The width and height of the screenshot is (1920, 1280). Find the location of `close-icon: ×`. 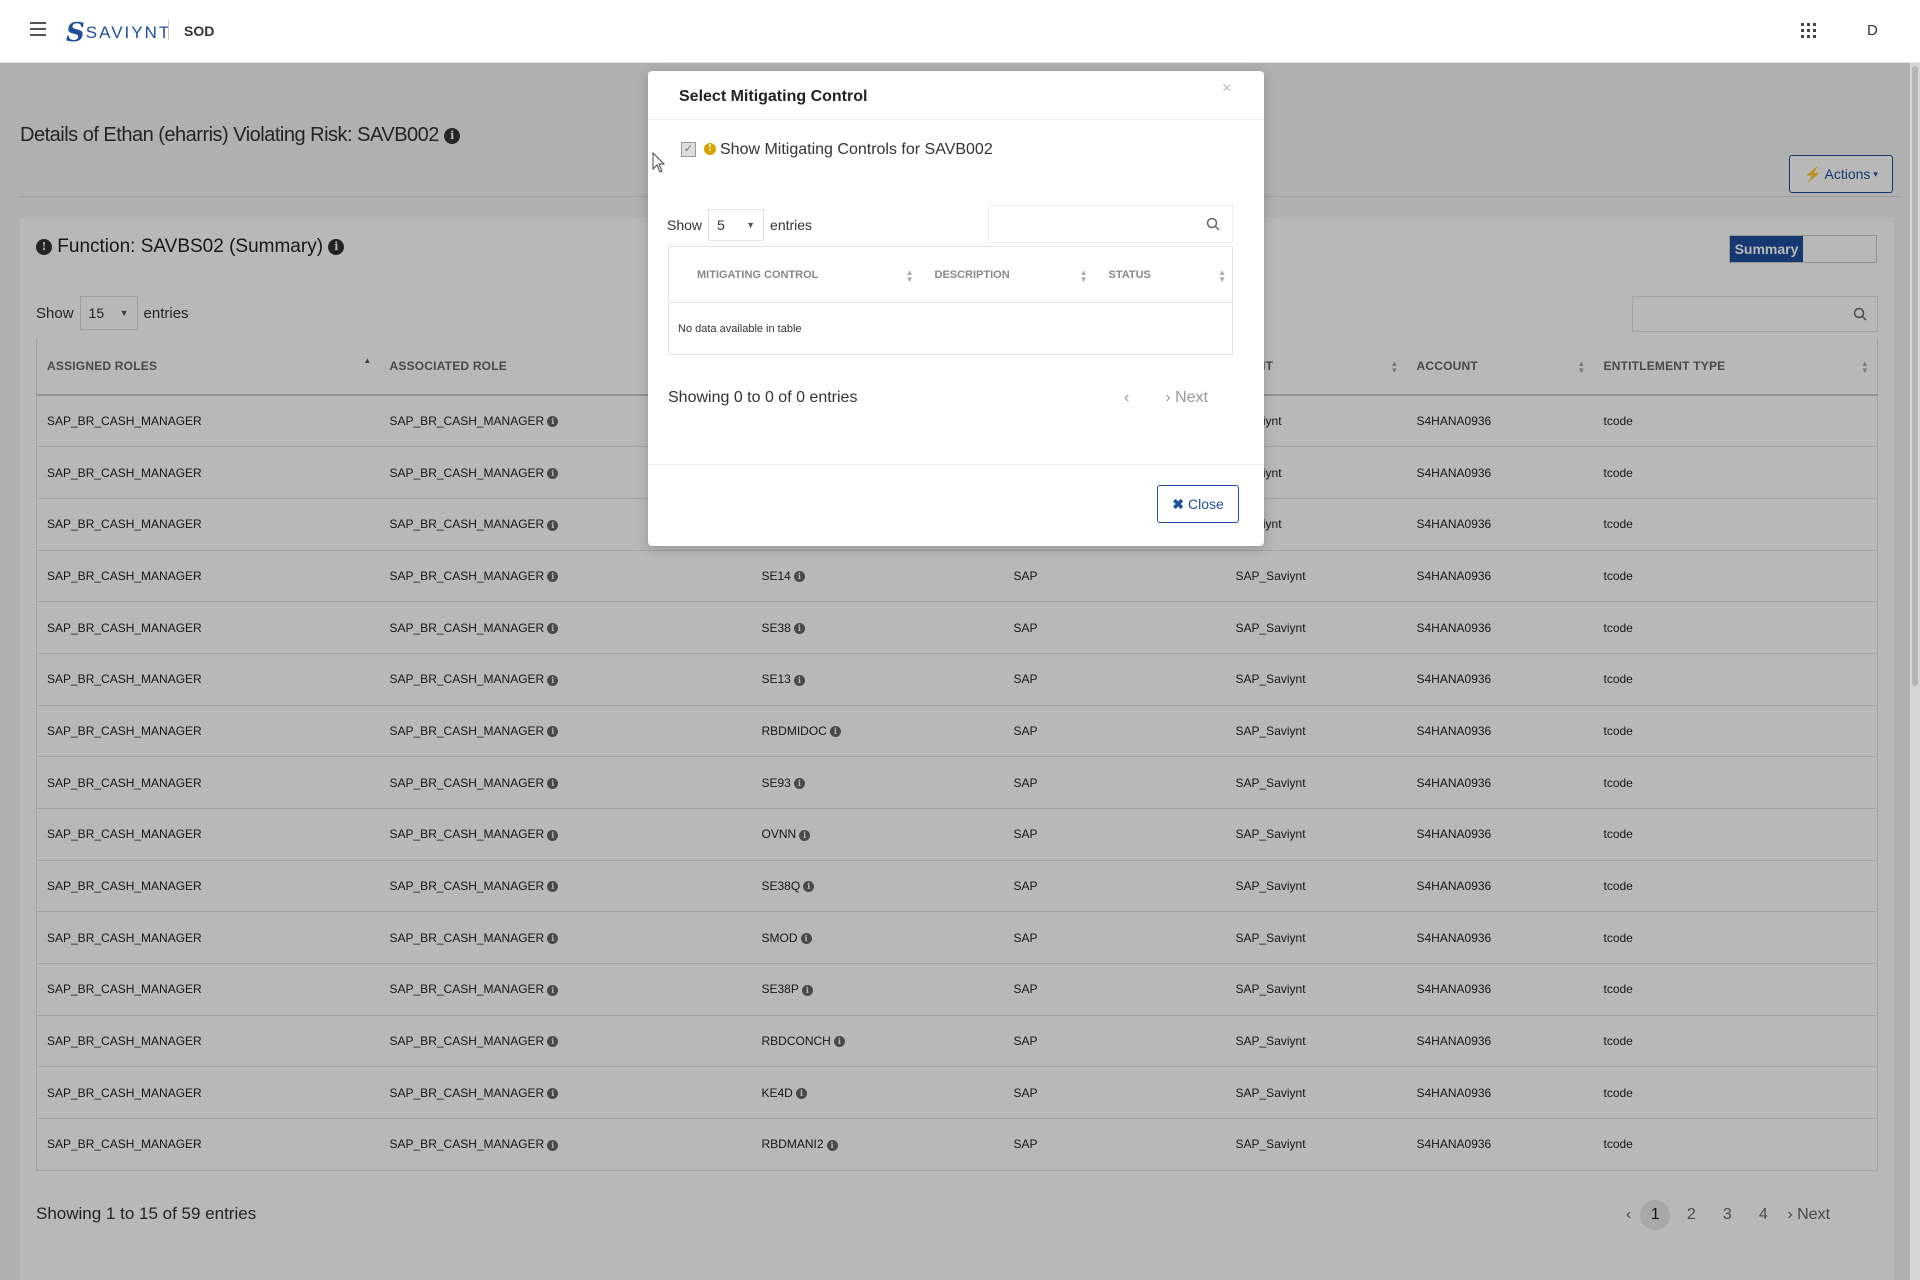

close-icon: × is located at coordinates (1226, 89).